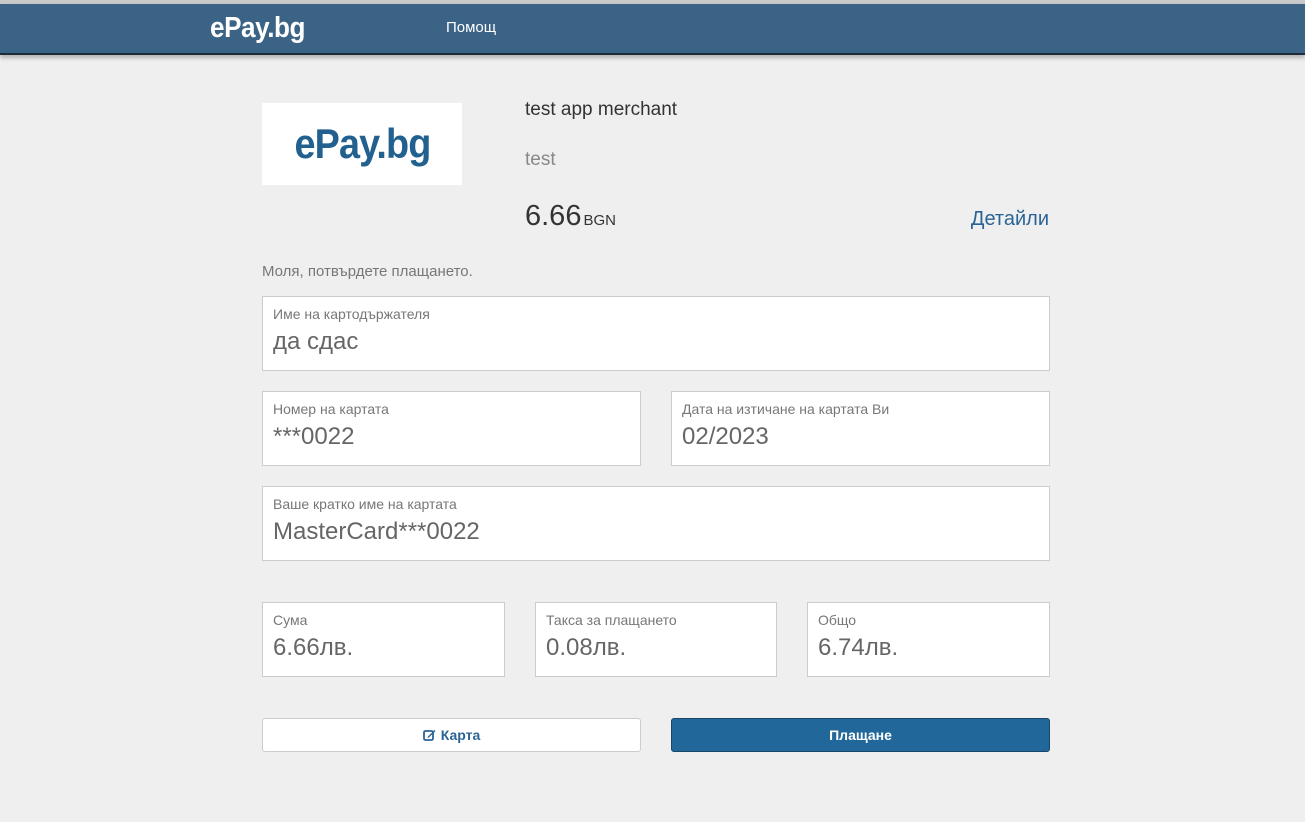 The height and width of the screenshot is (822, 1305). What do you see at coordinates (786, 409) in the screenshot?
I see `expiry-label: Дата на изтичане на картата Ви` at bounding box center [786, 409].